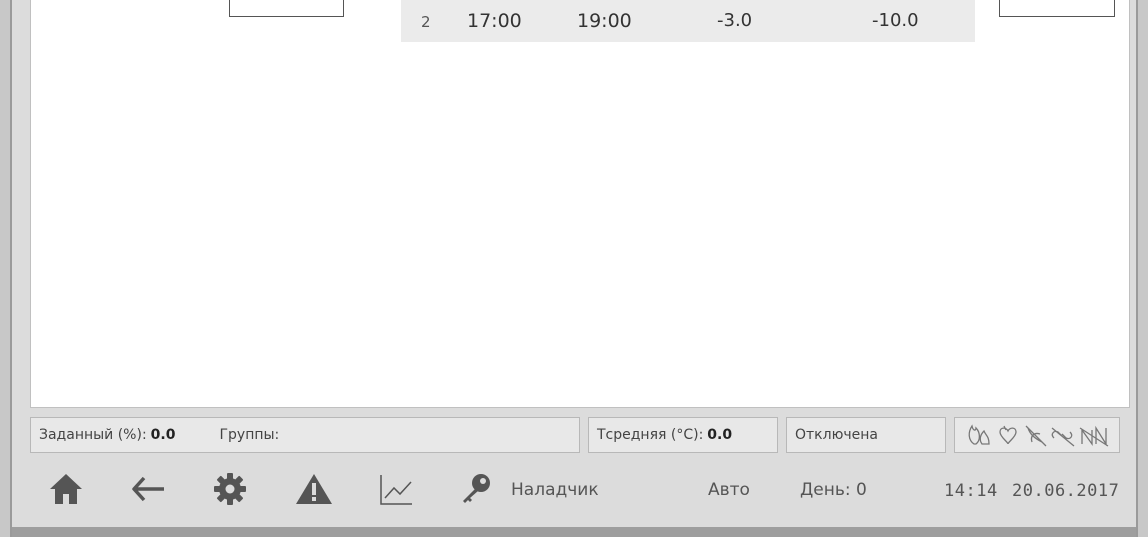  I want to click on bracket-right, so click(1057, 8).